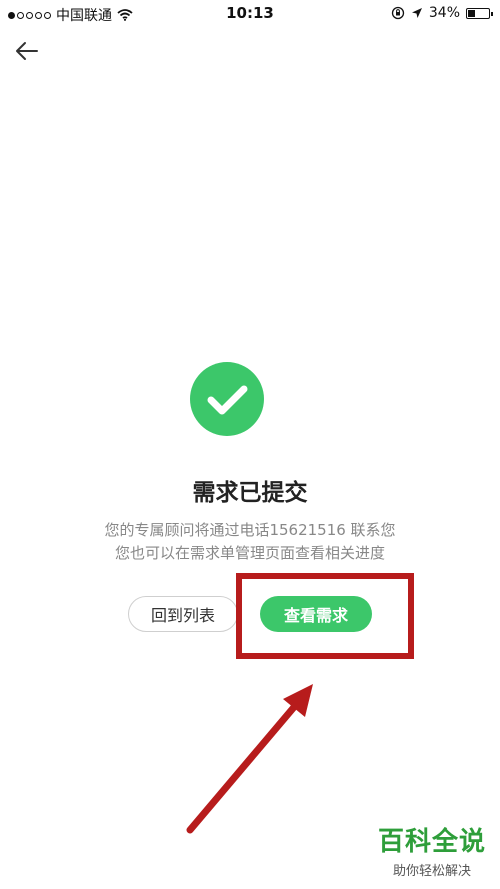  What do you see at coordinates (249, 759) in the screenshot?
I see `pointer-arrow-icon` at bounding box center [249, 759].